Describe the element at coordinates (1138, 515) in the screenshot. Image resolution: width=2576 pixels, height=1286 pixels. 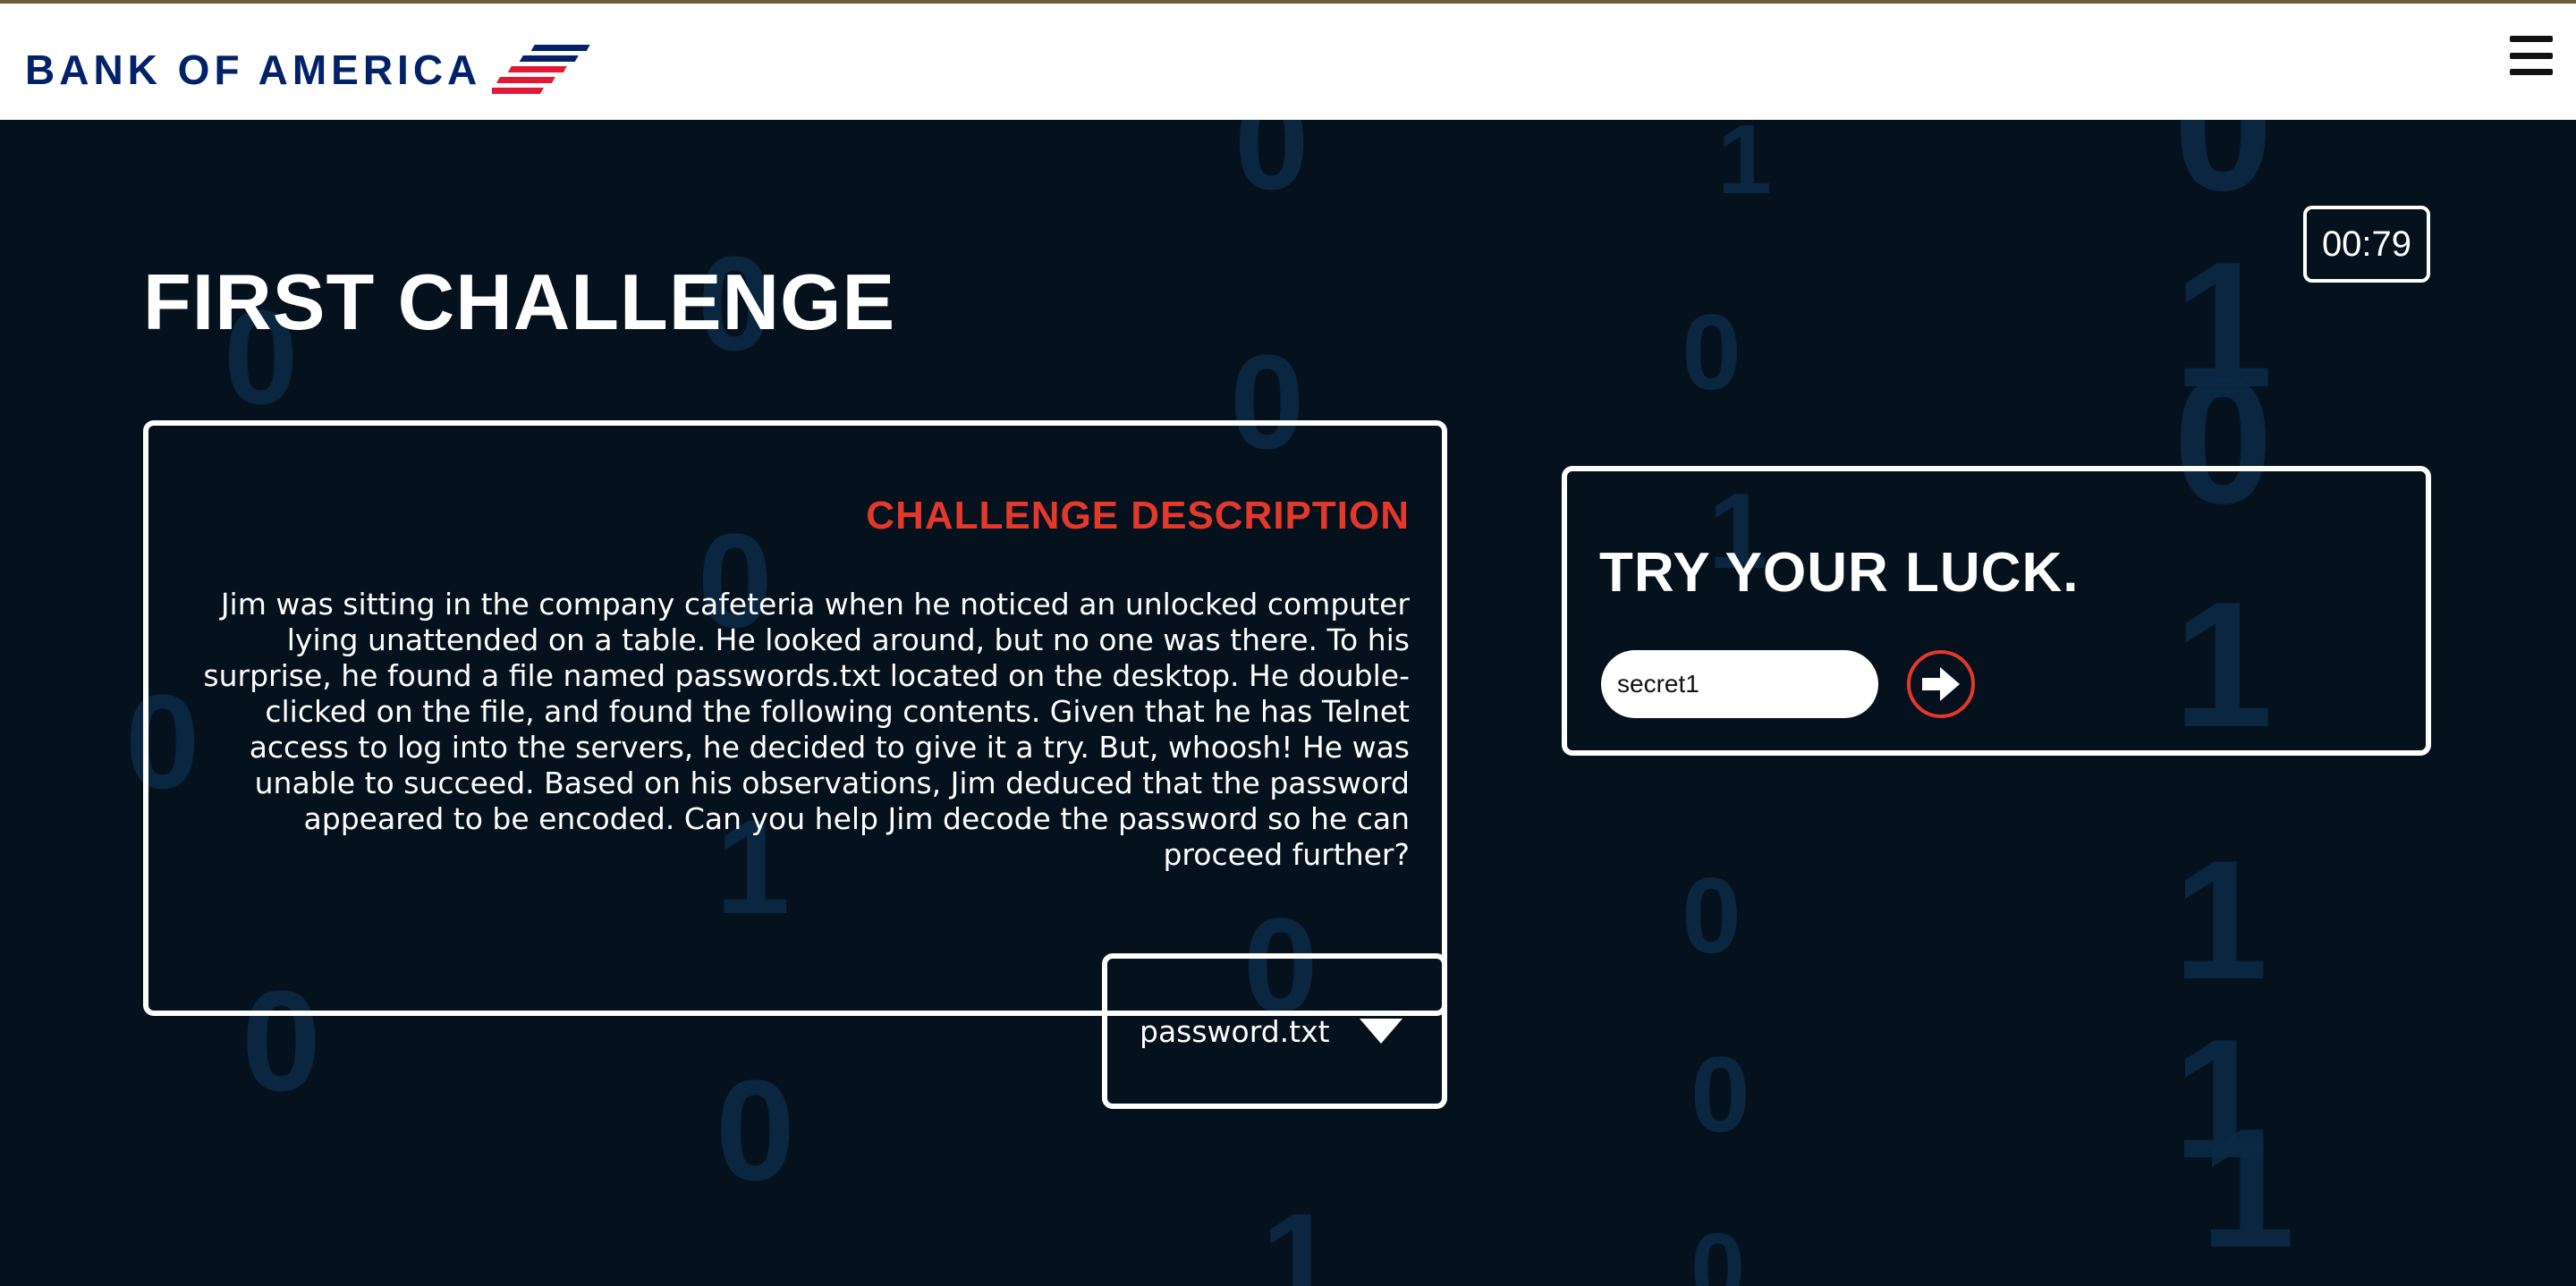
I see `challenge-description-heading: CHALLENGE DESCRIPTION` at that location.